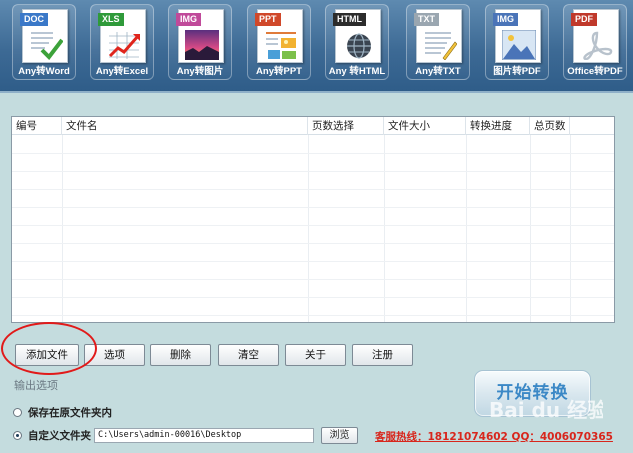  I want to click on column-header-number: 编号, so click(37, 126).